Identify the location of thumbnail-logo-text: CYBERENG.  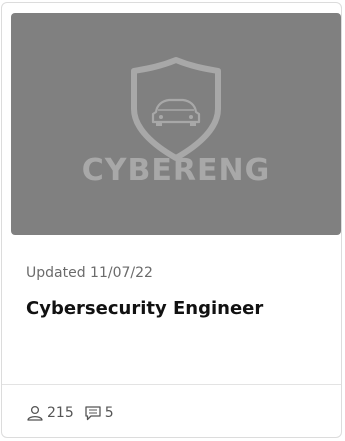
(176, 170).